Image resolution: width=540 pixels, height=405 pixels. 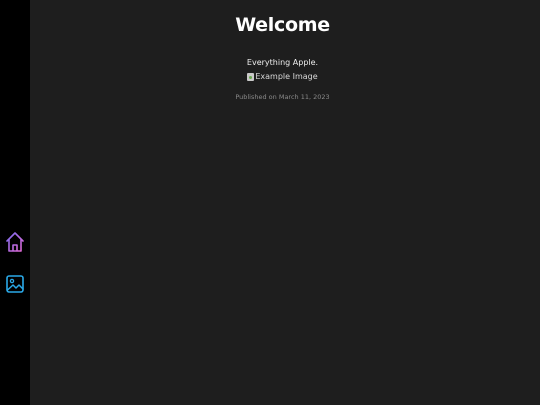 What do you see at coordinates (282, 62) in the screenshot?
I see `tagline-text: Everything Apple.` at bounding box center [282, 62].